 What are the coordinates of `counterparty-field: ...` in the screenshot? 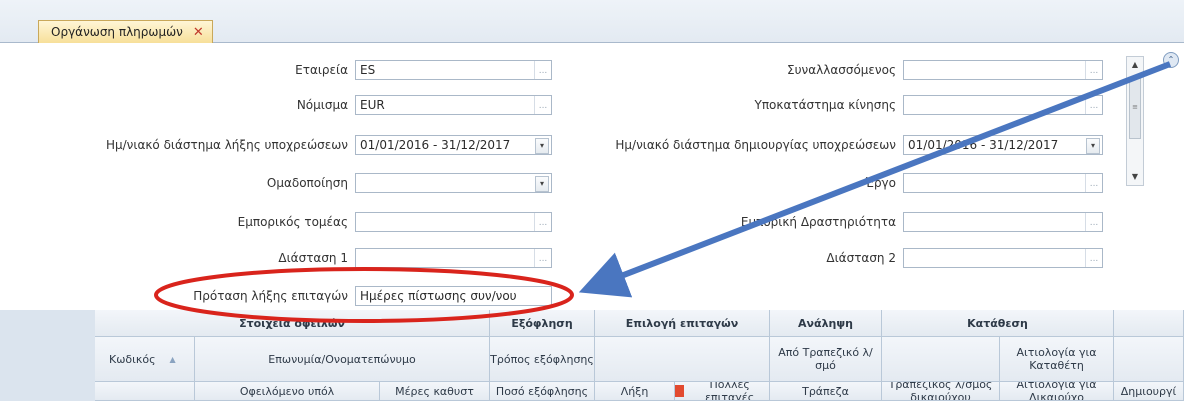 It's located at (1003, 70).